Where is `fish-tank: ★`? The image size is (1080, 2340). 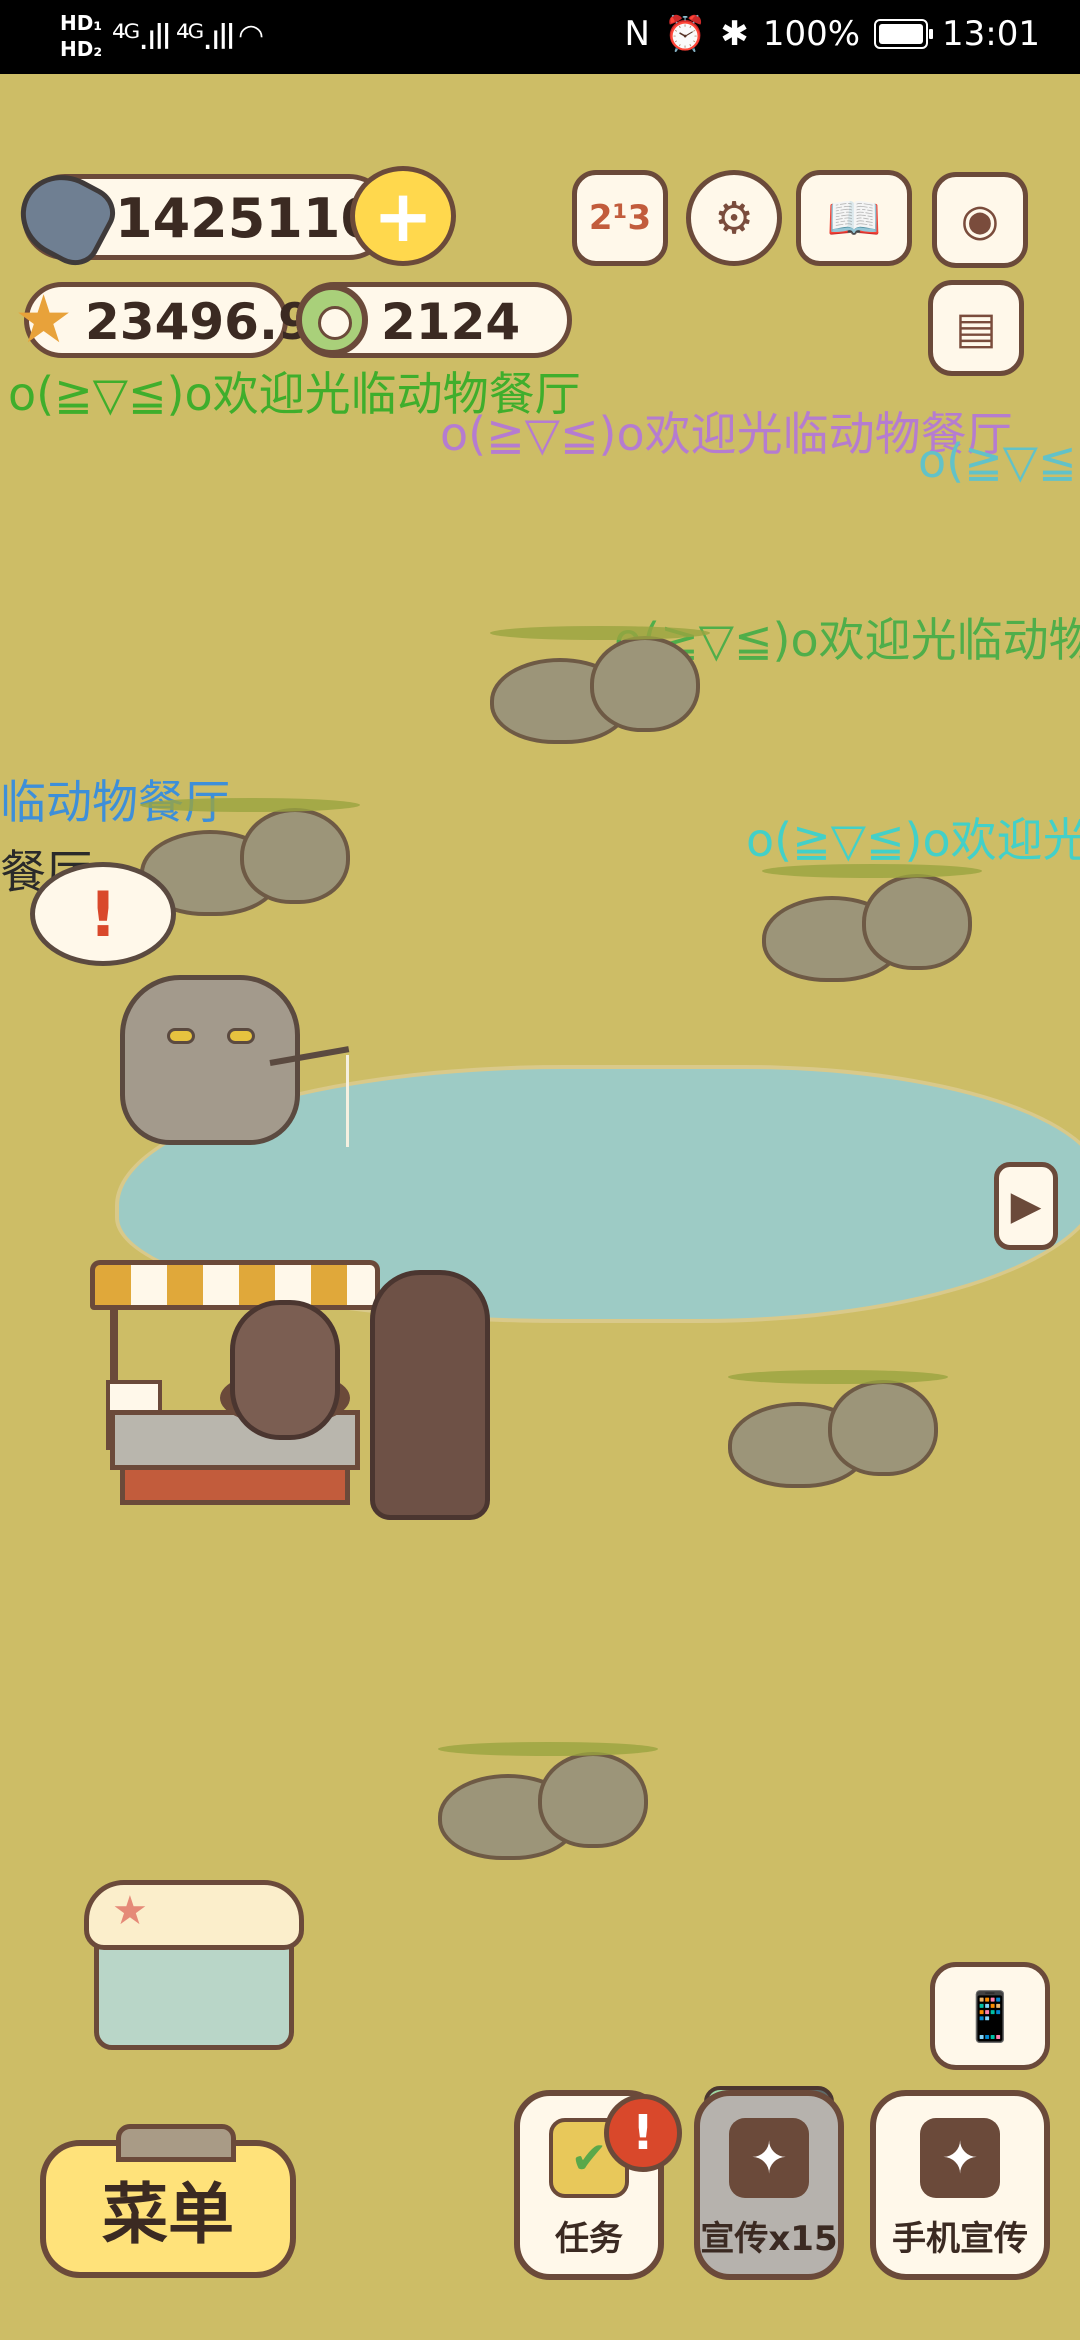
fish-tank: ★ is located at coordinates (194, 1970).